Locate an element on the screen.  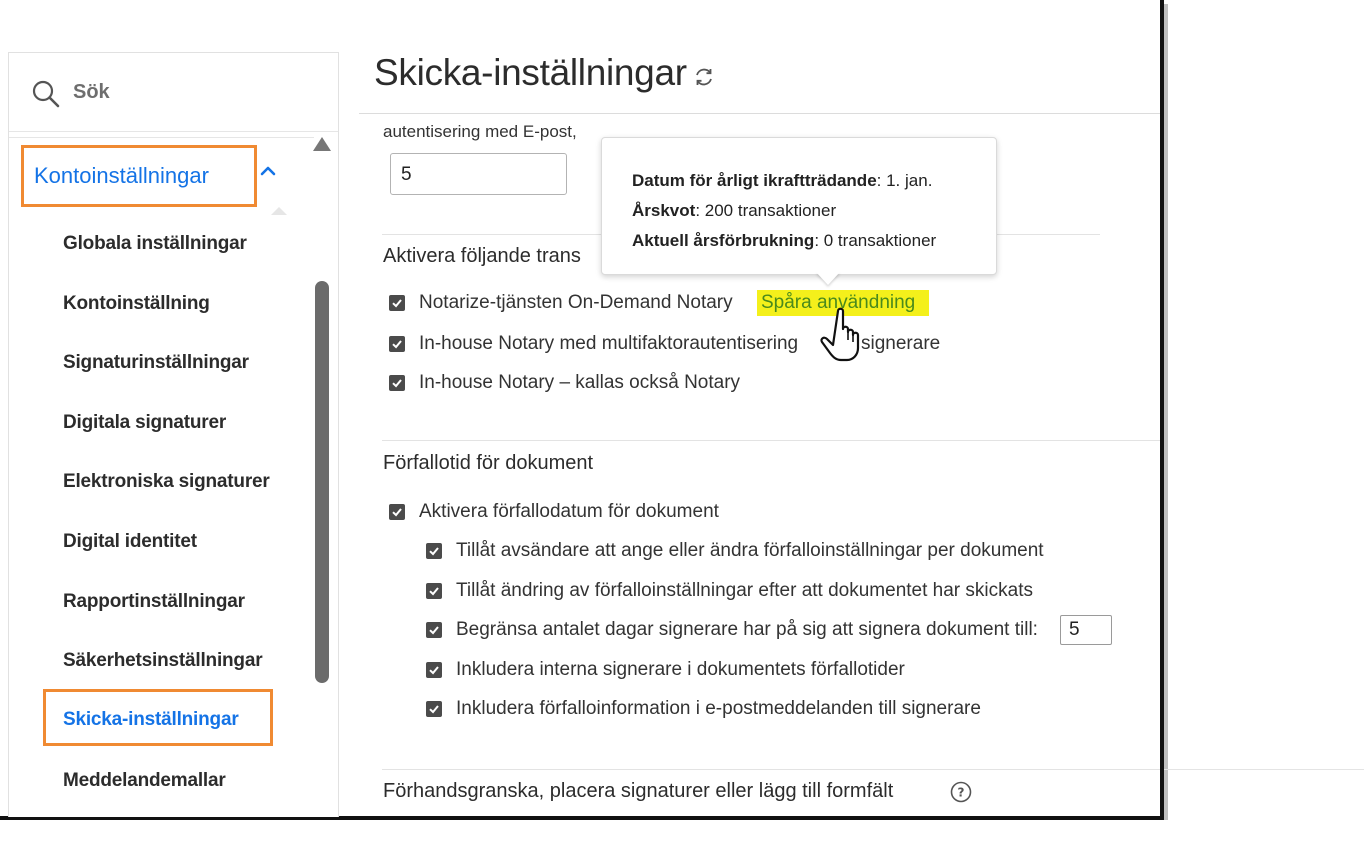
tooltip-value: : 1. jan. is located at coordinates (904, 180).